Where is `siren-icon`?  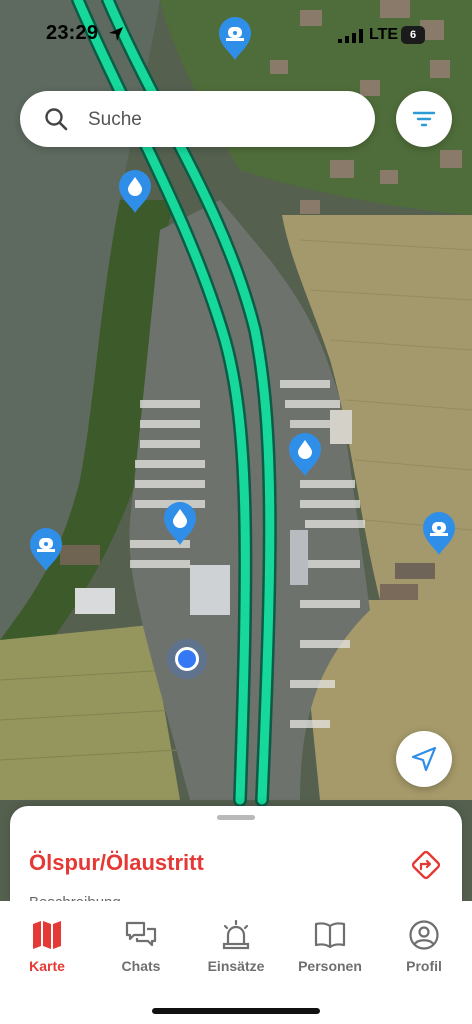
siren-icon is located at coordinates (236, 935).